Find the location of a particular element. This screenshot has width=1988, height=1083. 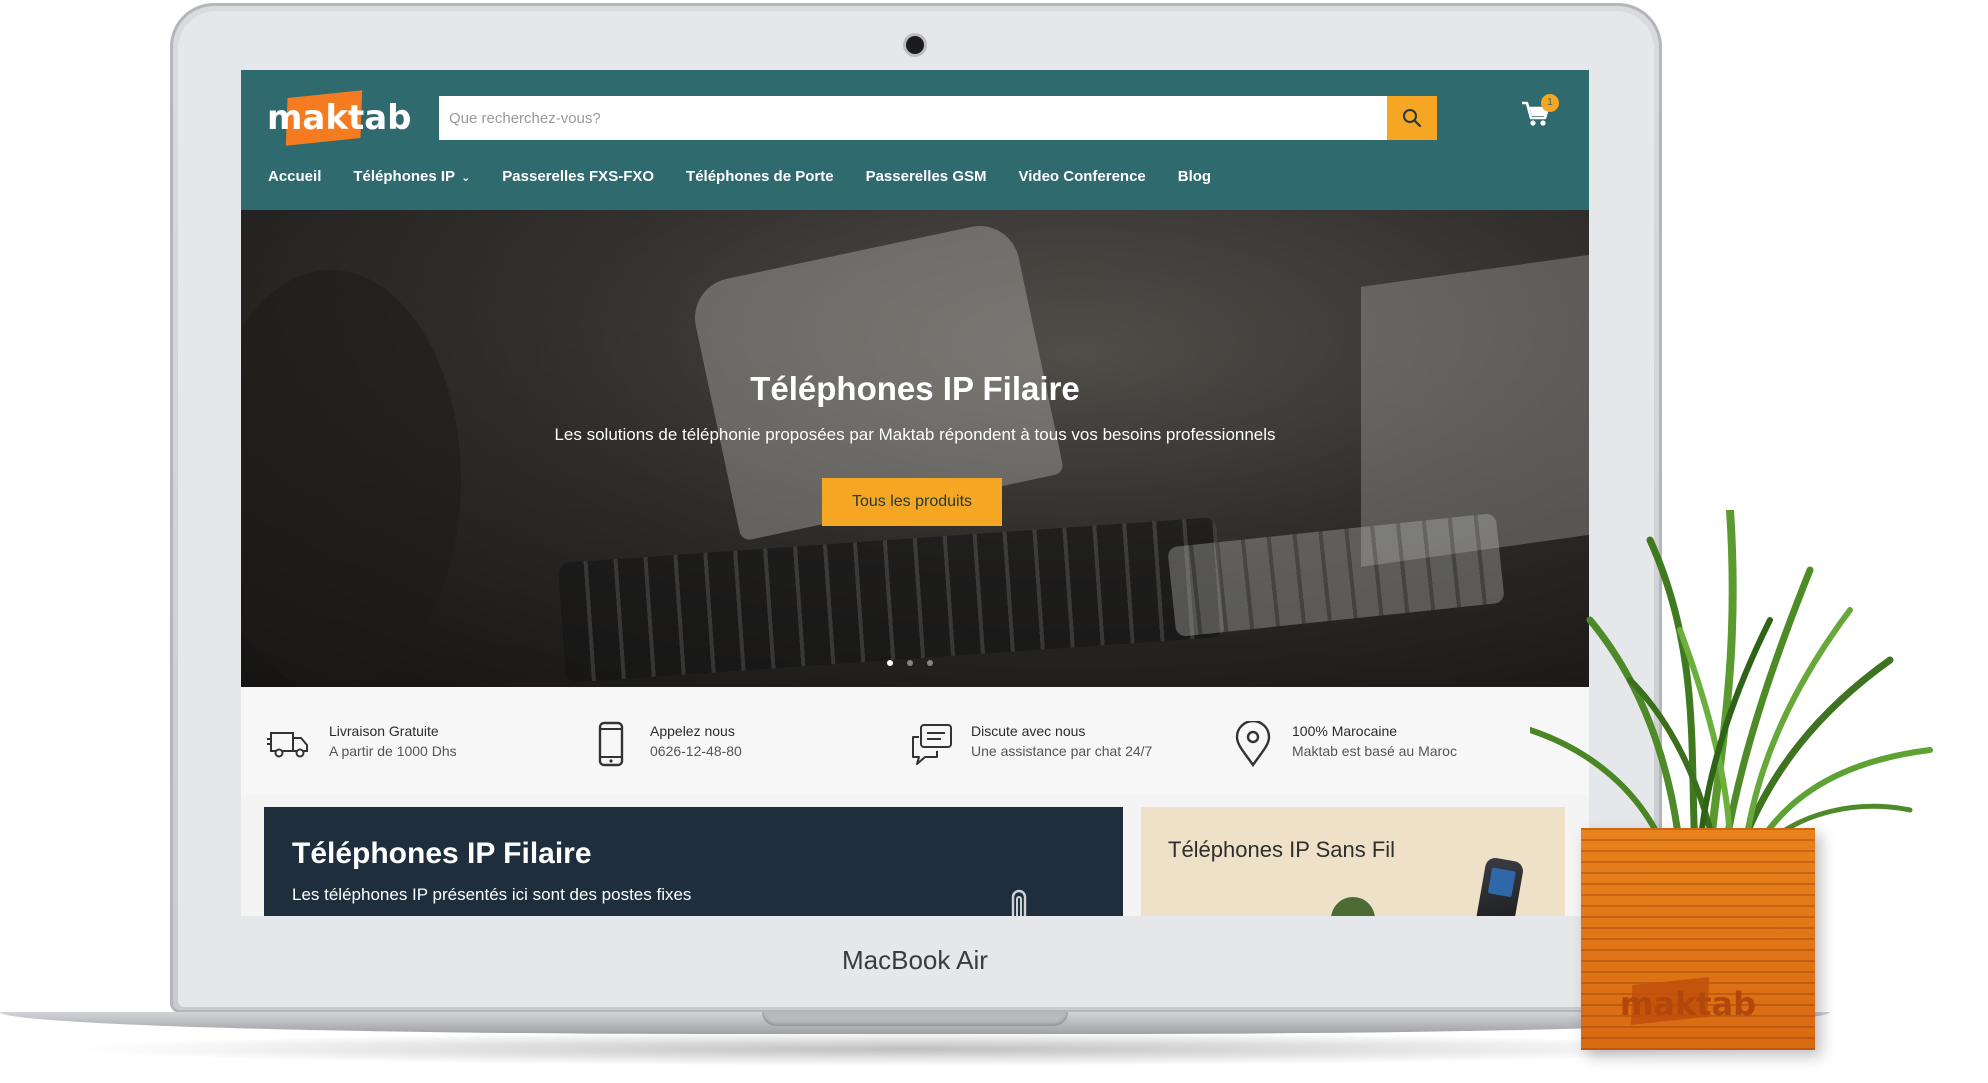

search-button is located at coordinates (1412, 118).